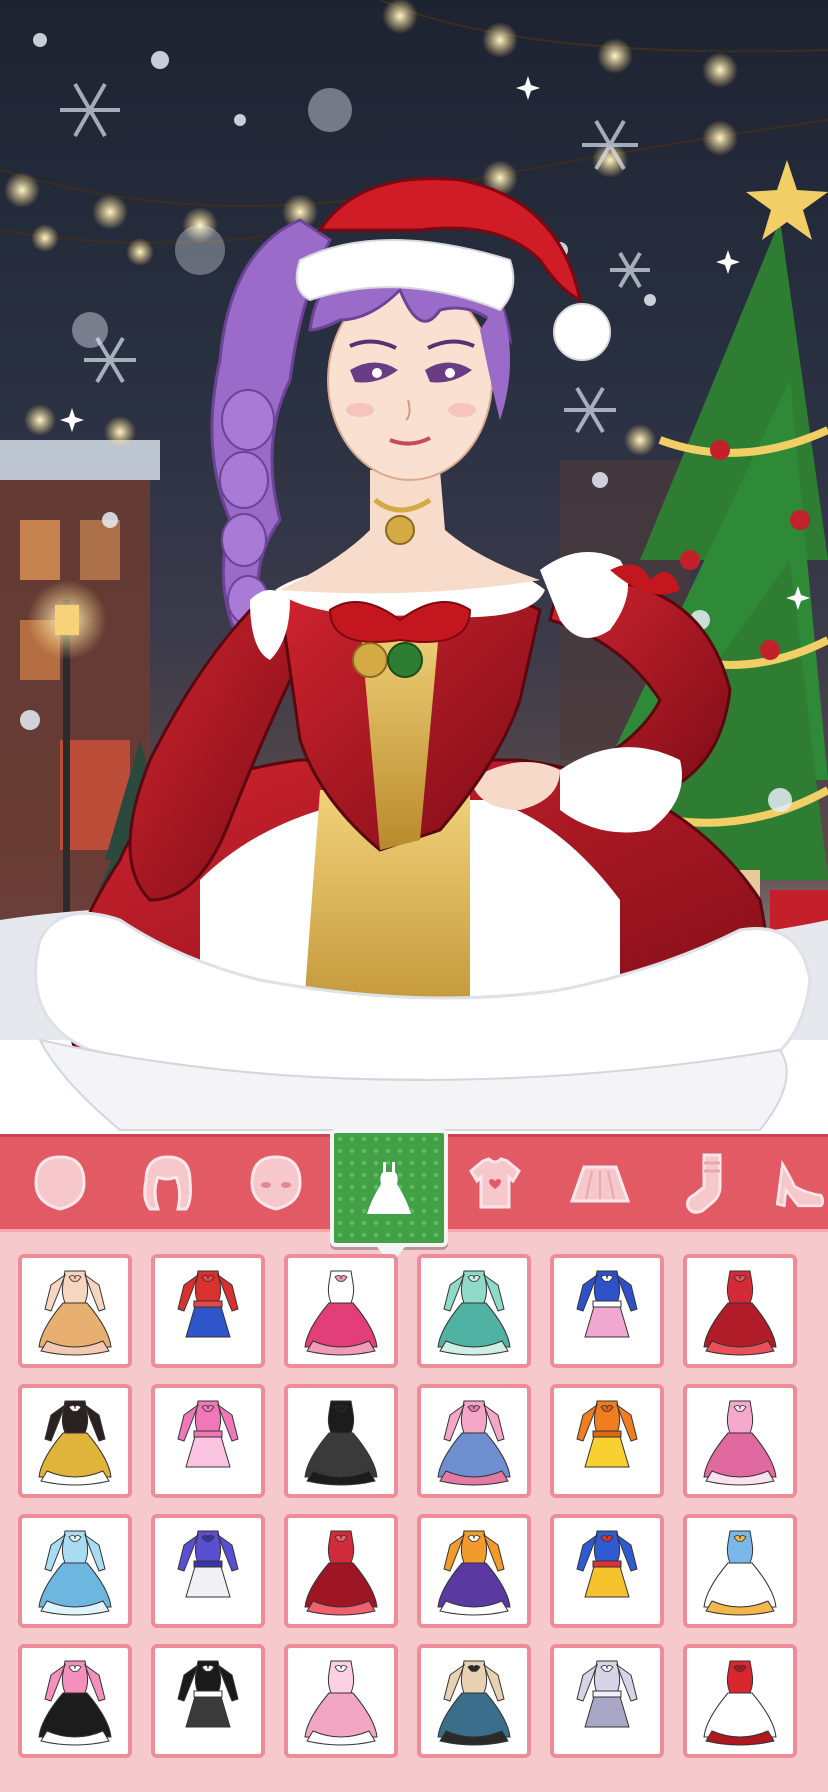  What do you see at coordinates (208, 1564) in the screenshot?
I see `purple-jacket-white-skirt-thumbnail` at bounding box center [208, 1564].